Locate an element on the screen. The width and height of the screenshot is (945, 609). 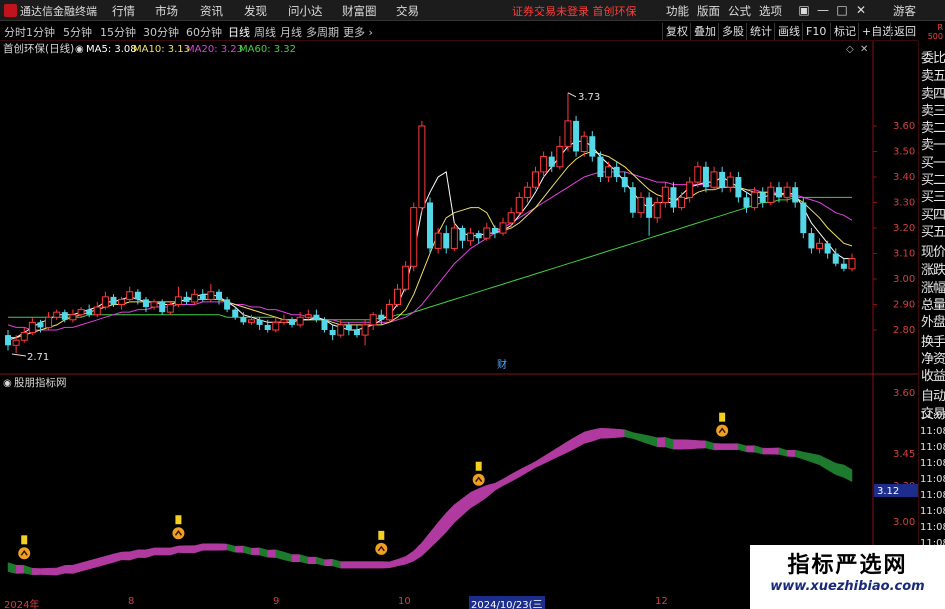
side-buy5: 买五 is located at coordinates (933, 230).